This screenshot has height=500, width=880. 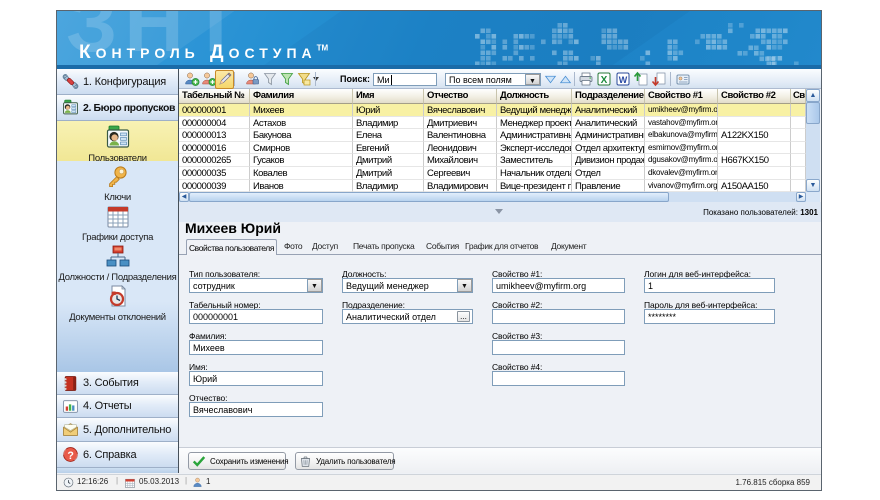 What do you see at coordinates (604, 80) in the screenshot?
I see `svg-text: X` at bounding box center [604, 80].